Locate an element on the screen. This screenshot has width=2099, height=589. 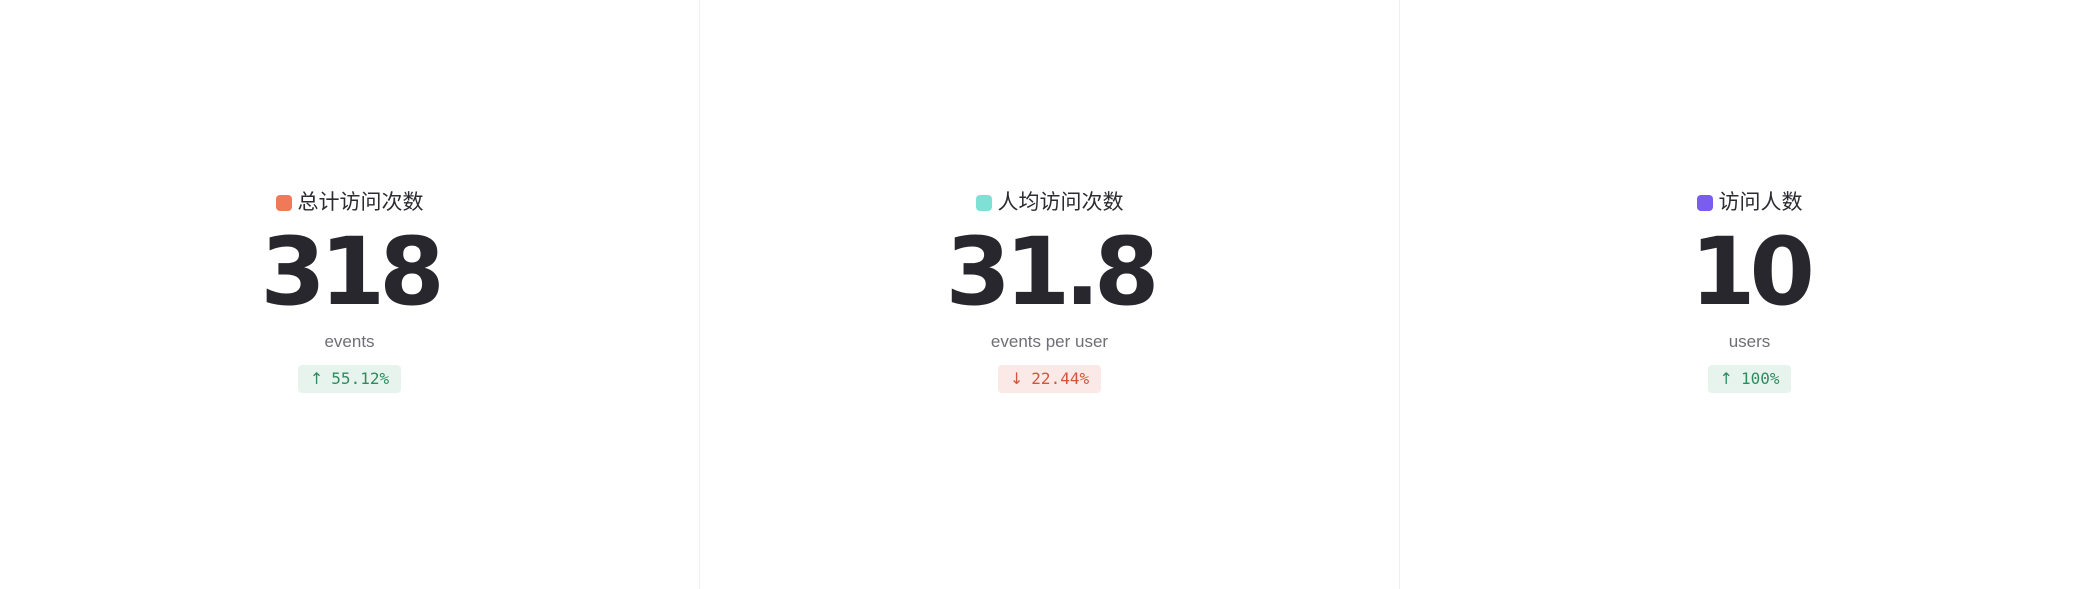
metric-stat: 总计访问次数 318 events ↑ 55.12% is located at coordinates (352, 292).